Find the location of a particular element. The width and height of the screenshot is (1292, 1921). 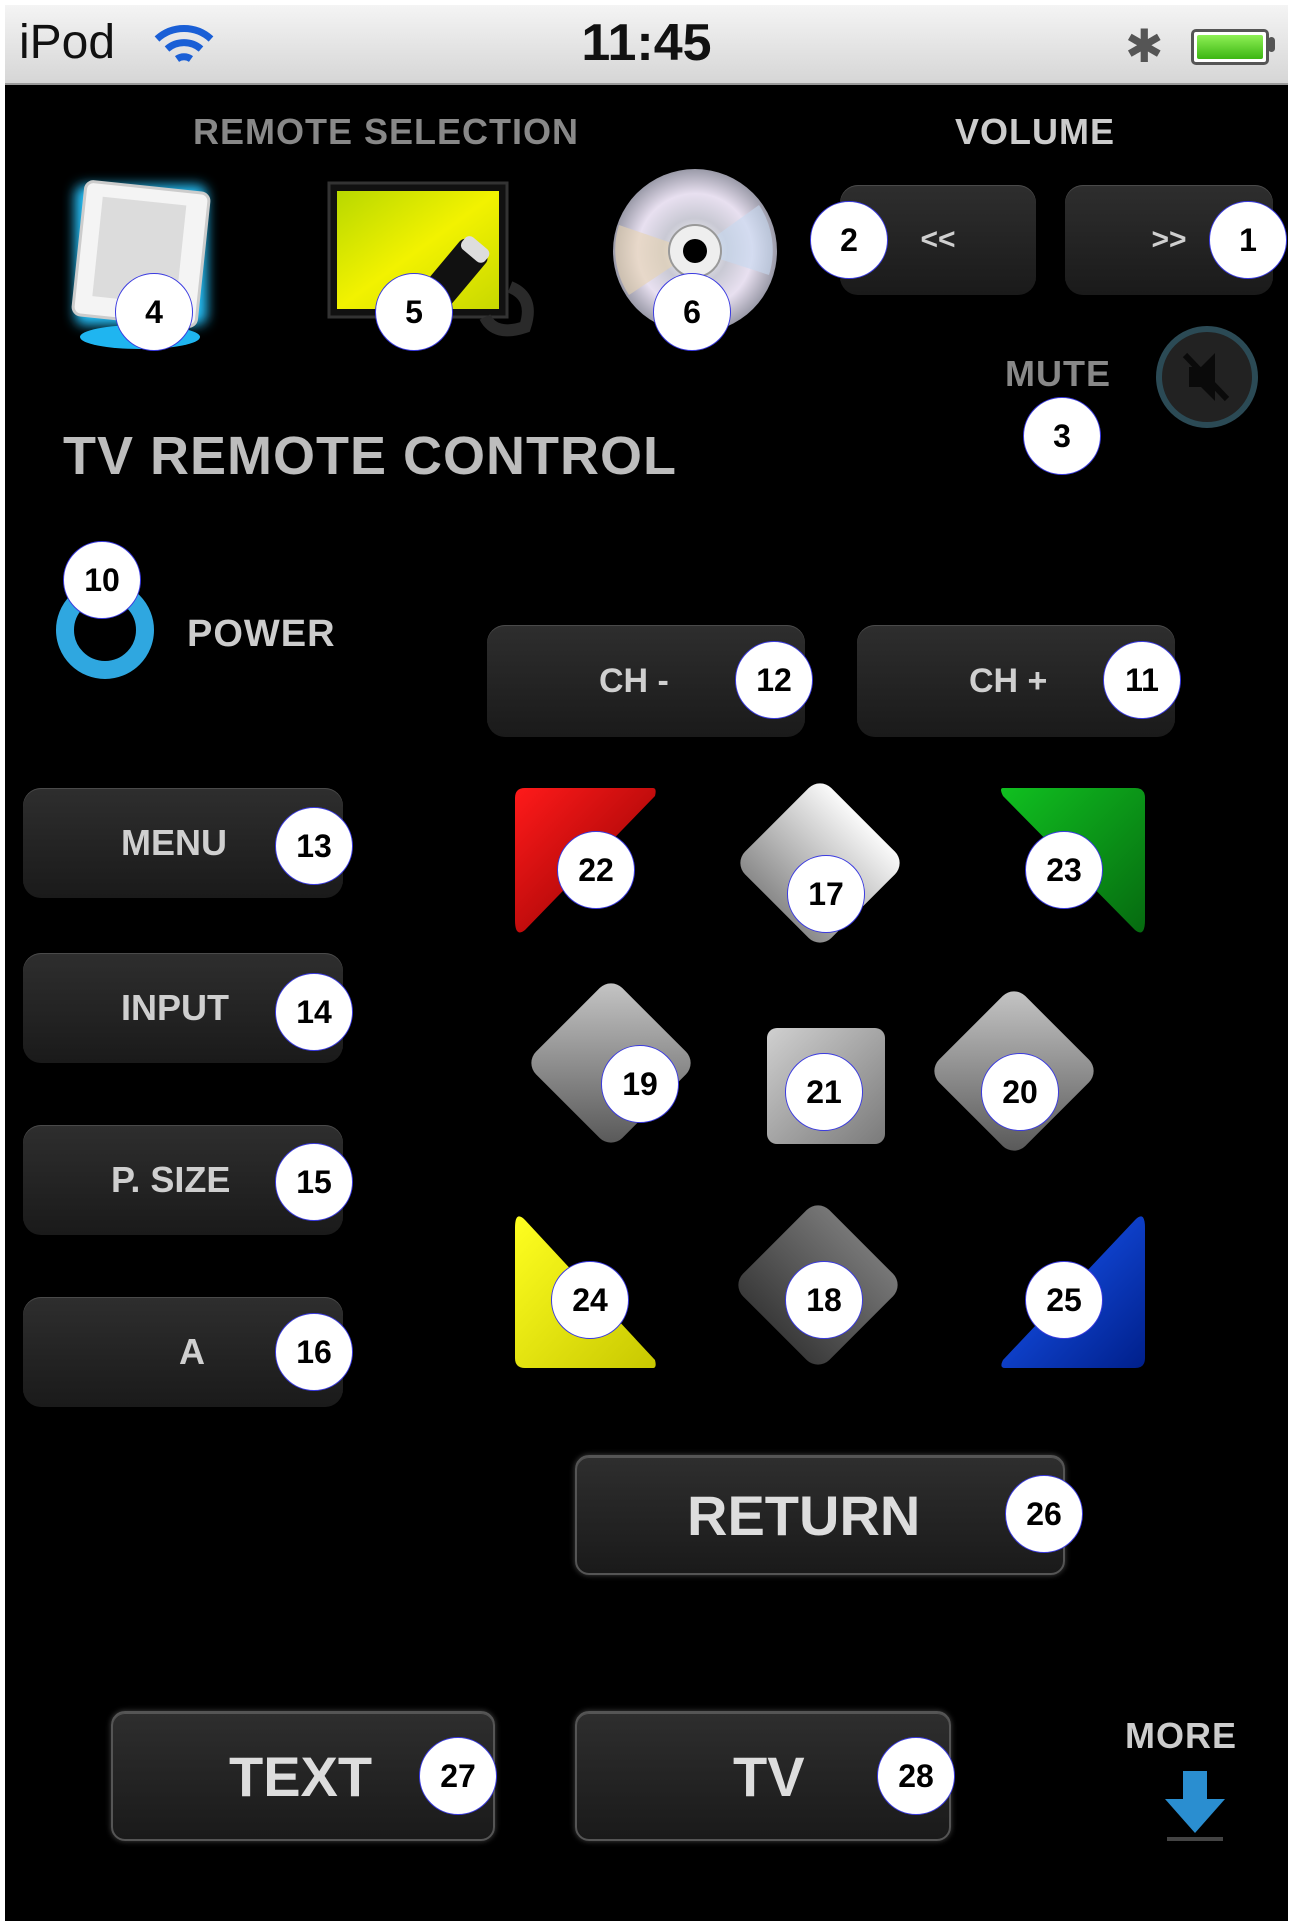

clock: 11:45 is located at coordinates (646, 43).